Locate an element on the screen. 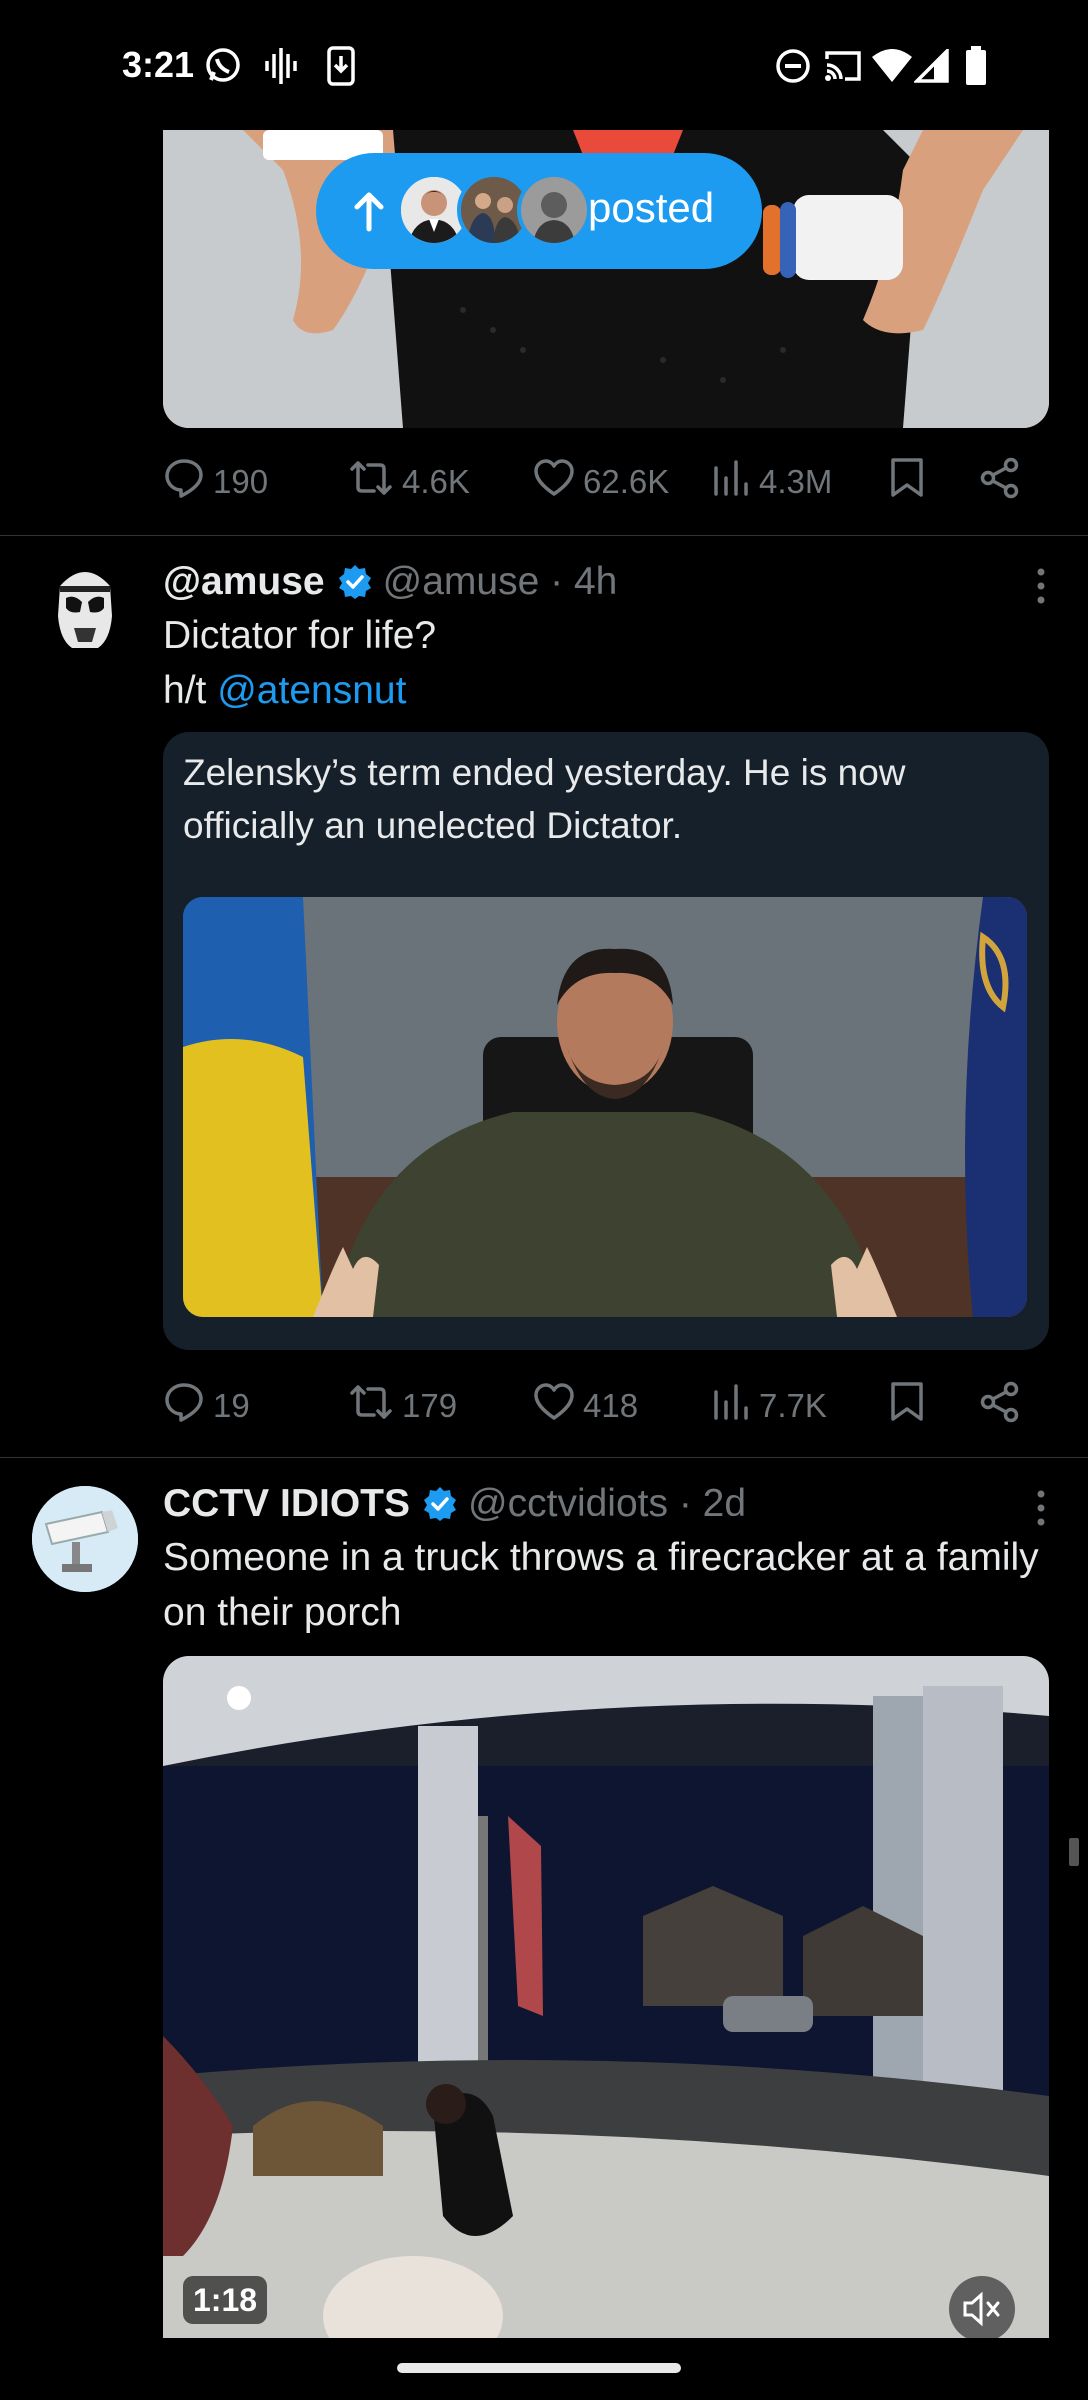 The image size is (1088, 2400). dnd-icon is located at coordinates (793, 66).